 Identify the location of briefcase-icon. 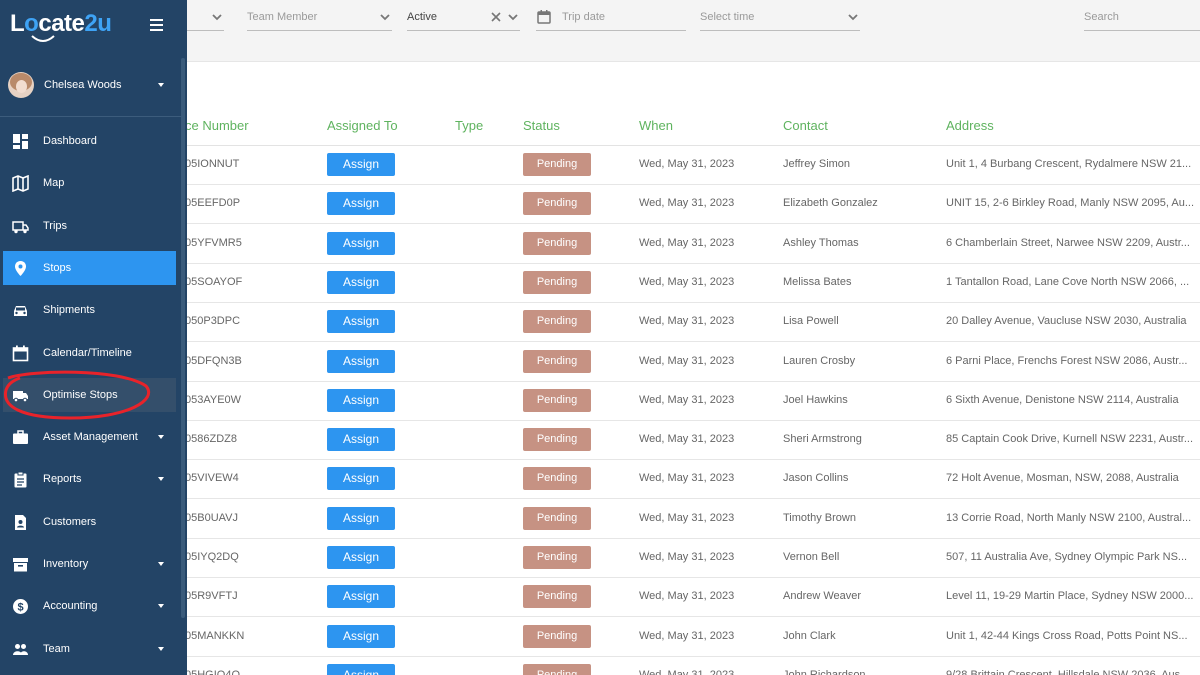
(20, 437).